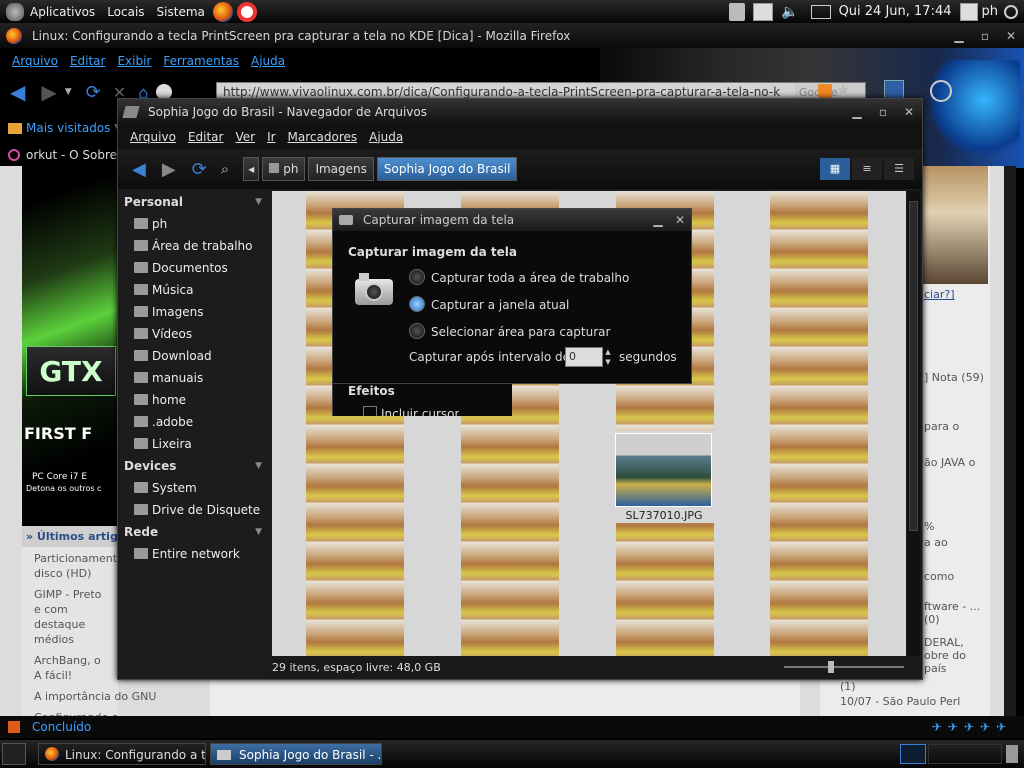 This screenshot has height=768, width=1024. What do you see at coordinates (825, 91) in the screenshot?
I see `rss-icon` at bounding box center [825, 91].